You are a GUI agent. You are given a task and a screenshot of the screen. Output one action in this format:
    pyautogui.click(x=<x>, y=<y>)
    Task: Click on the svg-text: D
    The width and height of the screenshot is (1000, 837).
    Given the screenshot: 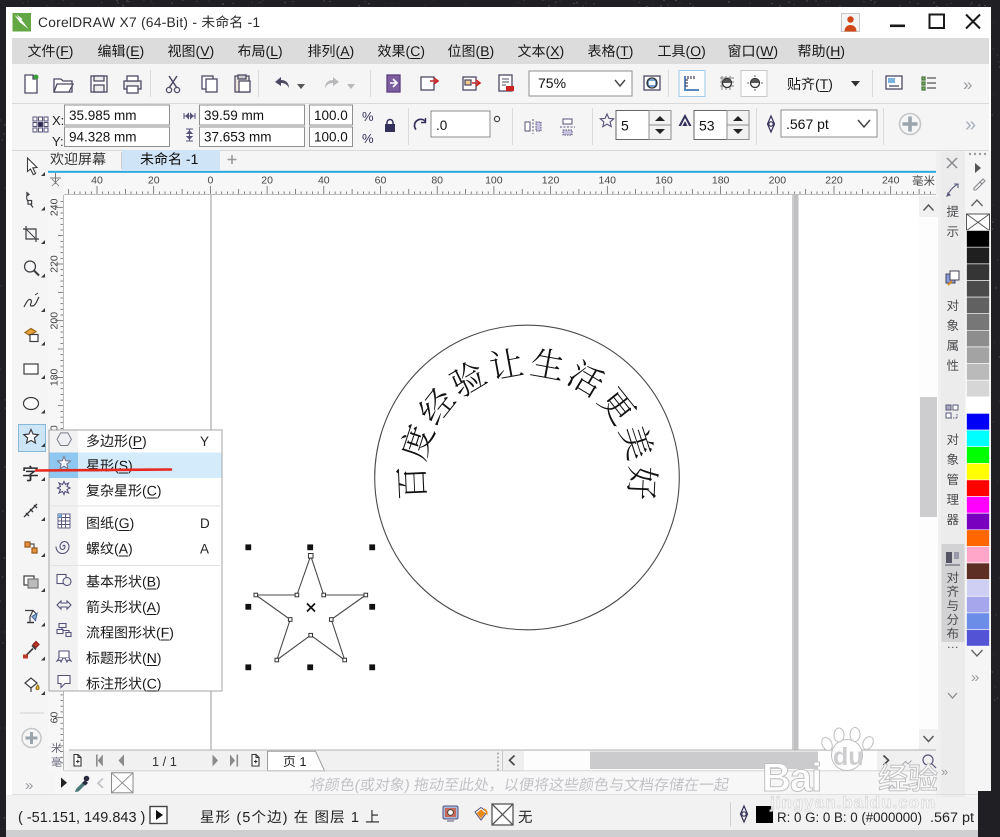 What is the action you would take?
    pyautogui.click(x=205, y=523)
    